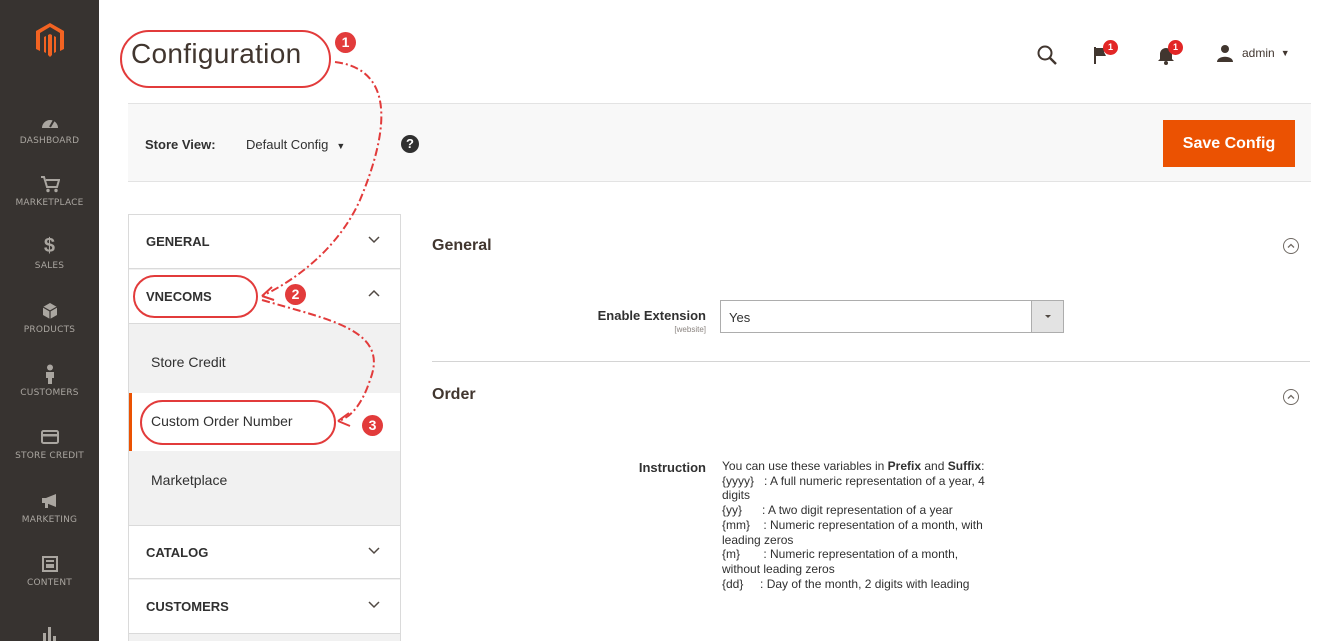 Image resolution: width=1343 pixels, height=641 pixels. I want to click on person-icon, so click(50, 374).